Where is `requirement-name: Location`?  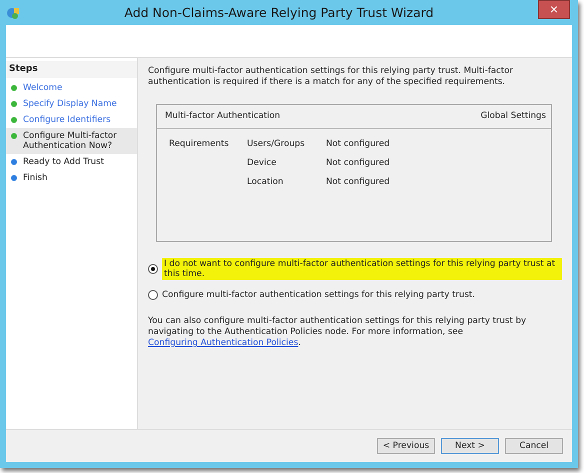
requirement-name: Location is located at coordinates (265, 182).